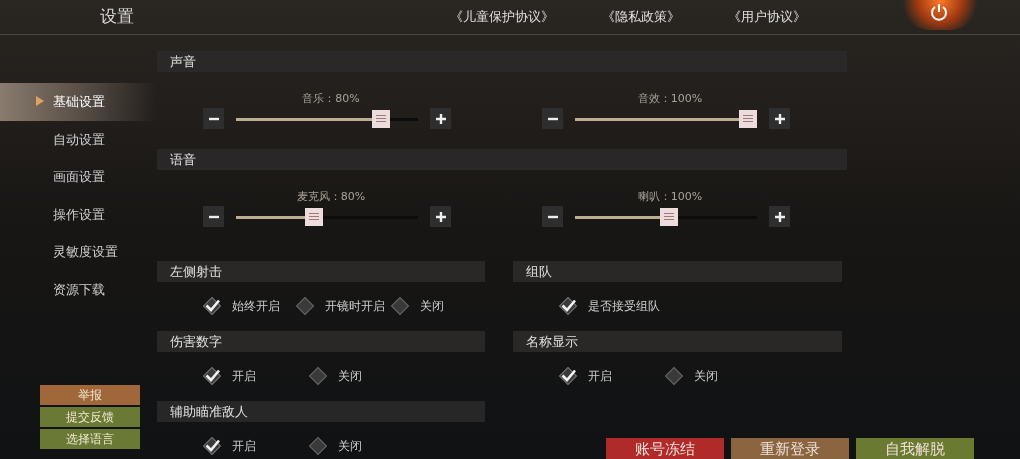 Image resolution: width=1020 pixels, height=459 pixels. Describe the element at coordinates (321, 341) in the screenshot. I see `section-header: 伤害数字` at that location.